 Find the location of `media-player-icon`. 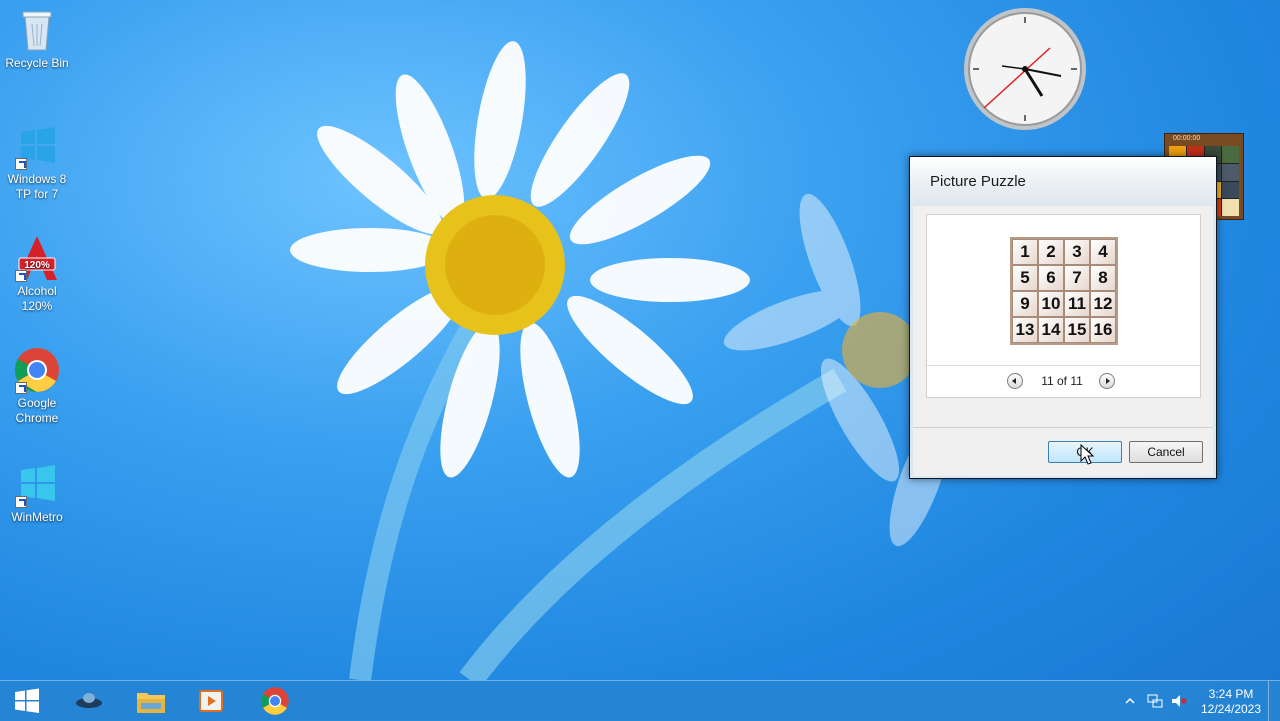

media-player-icon is located at coordinates (211, 701).